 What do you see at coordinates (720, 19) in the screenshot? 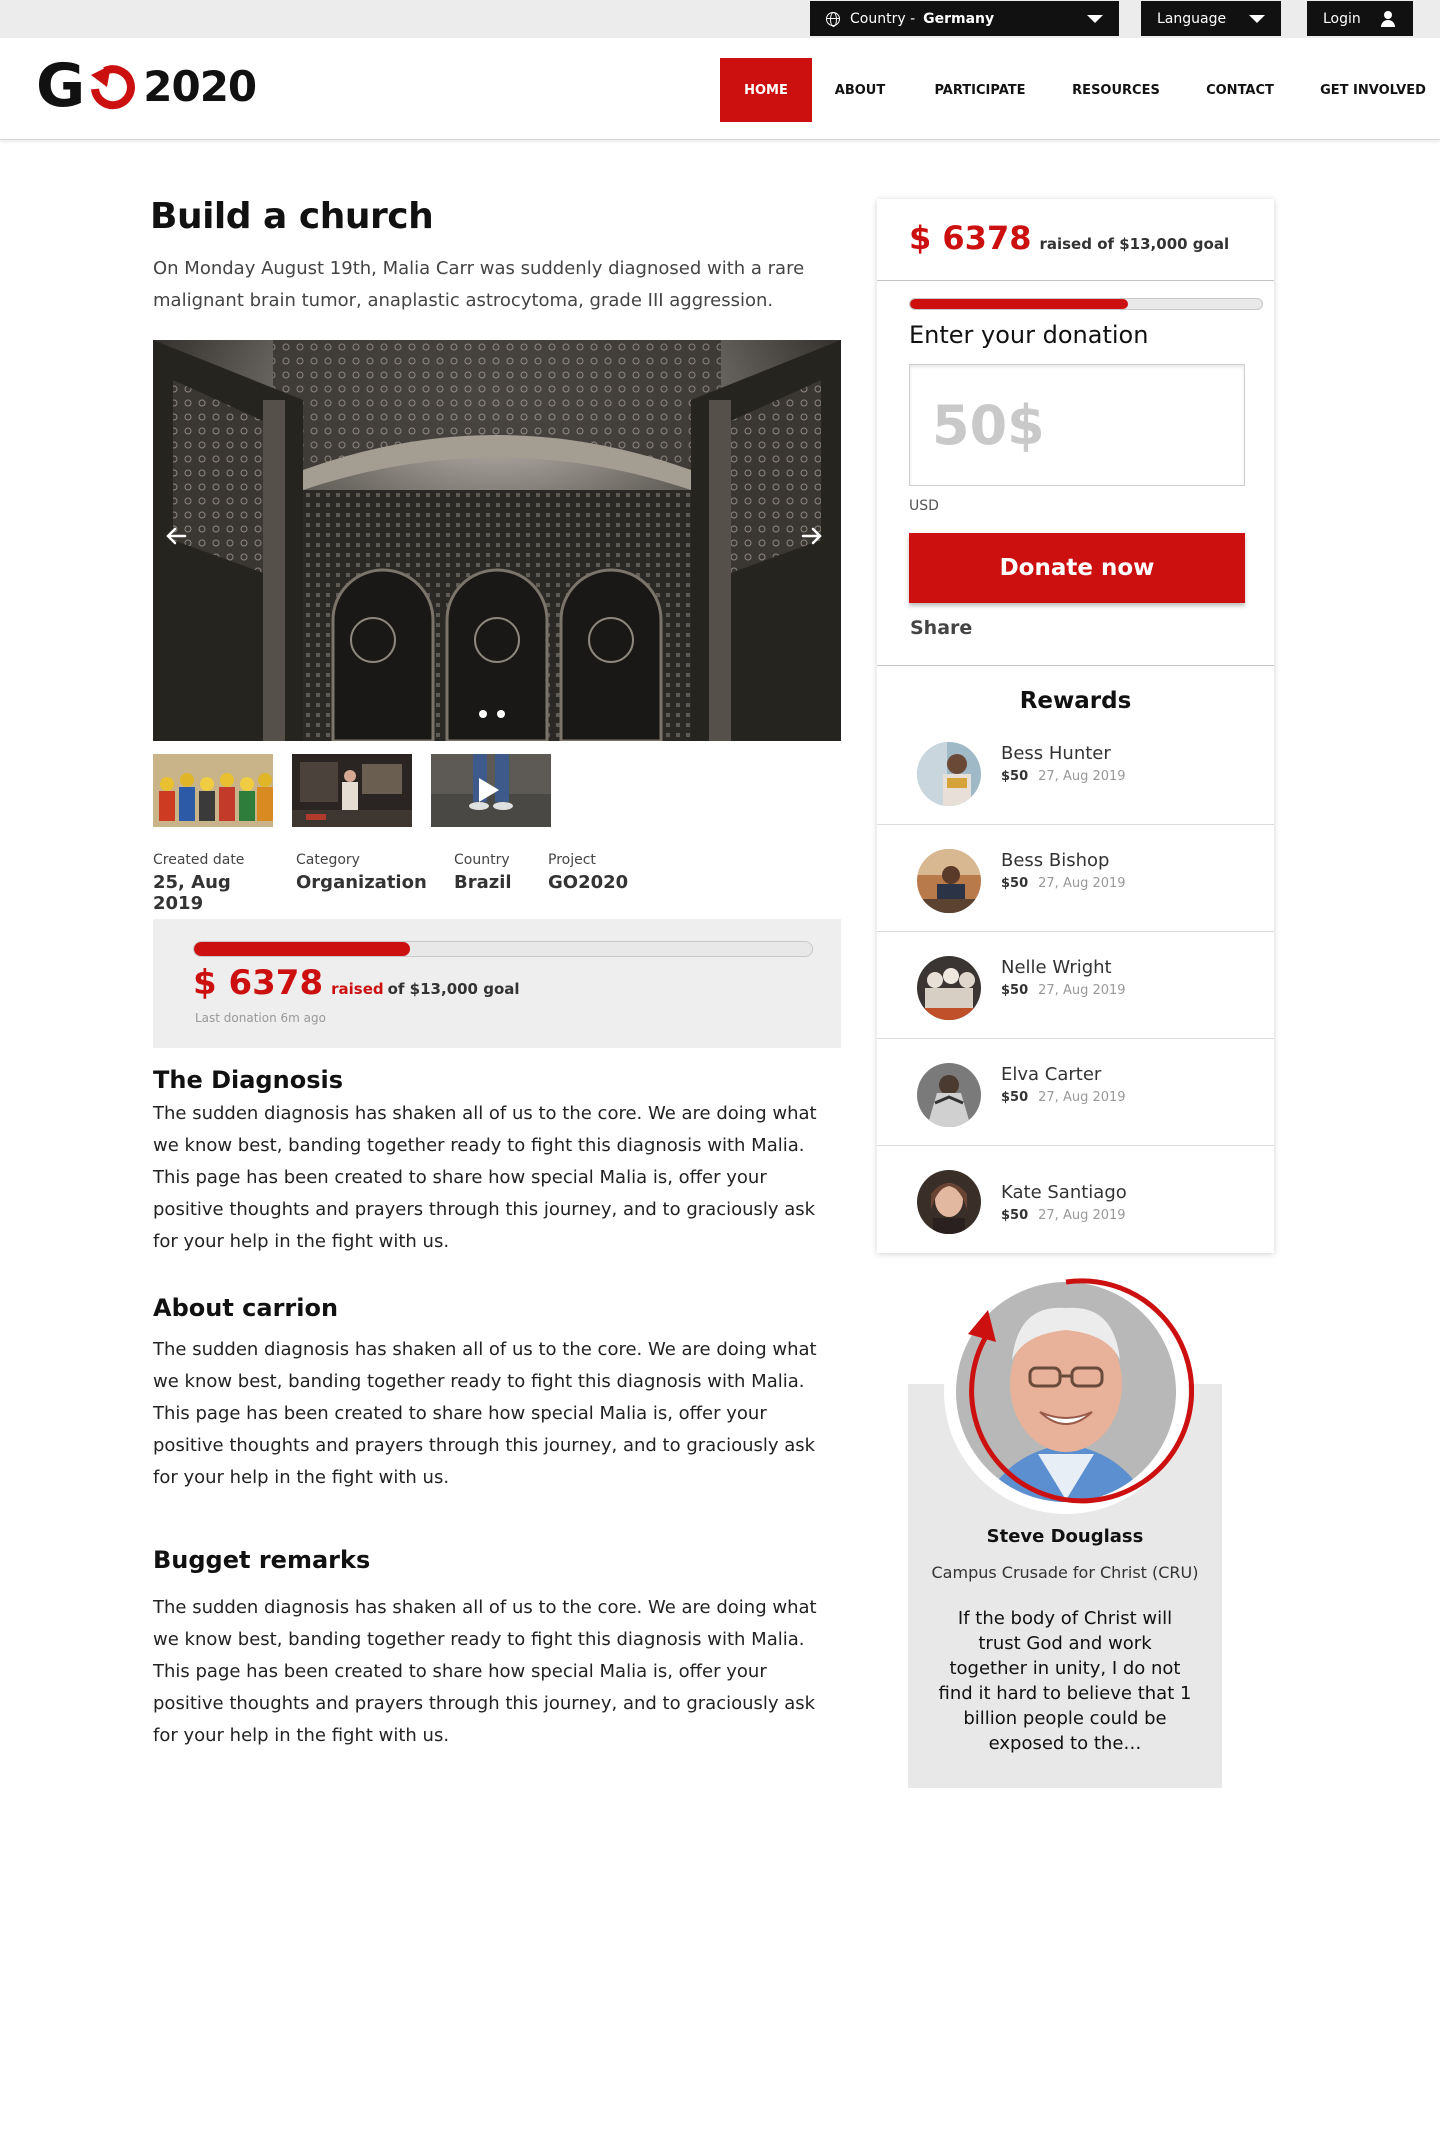
I see `top-utility-bar: Country - Germany Language Login` at bounding box center [720, 19].